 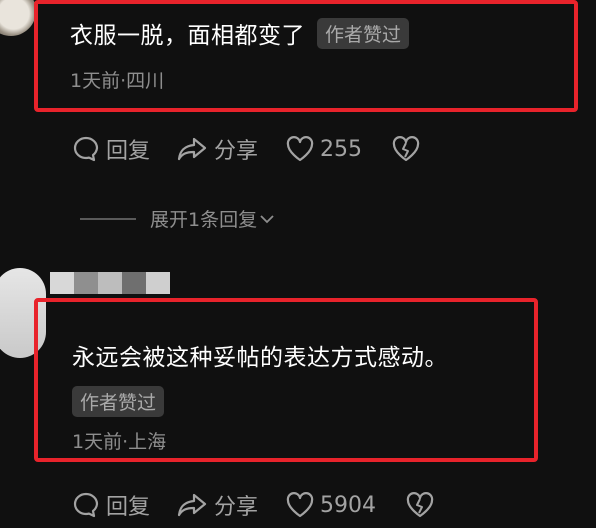 What do you see at coordinates (110, 283) in the screenshot?
I see `blurred-username` at bounding box center [110, 283].